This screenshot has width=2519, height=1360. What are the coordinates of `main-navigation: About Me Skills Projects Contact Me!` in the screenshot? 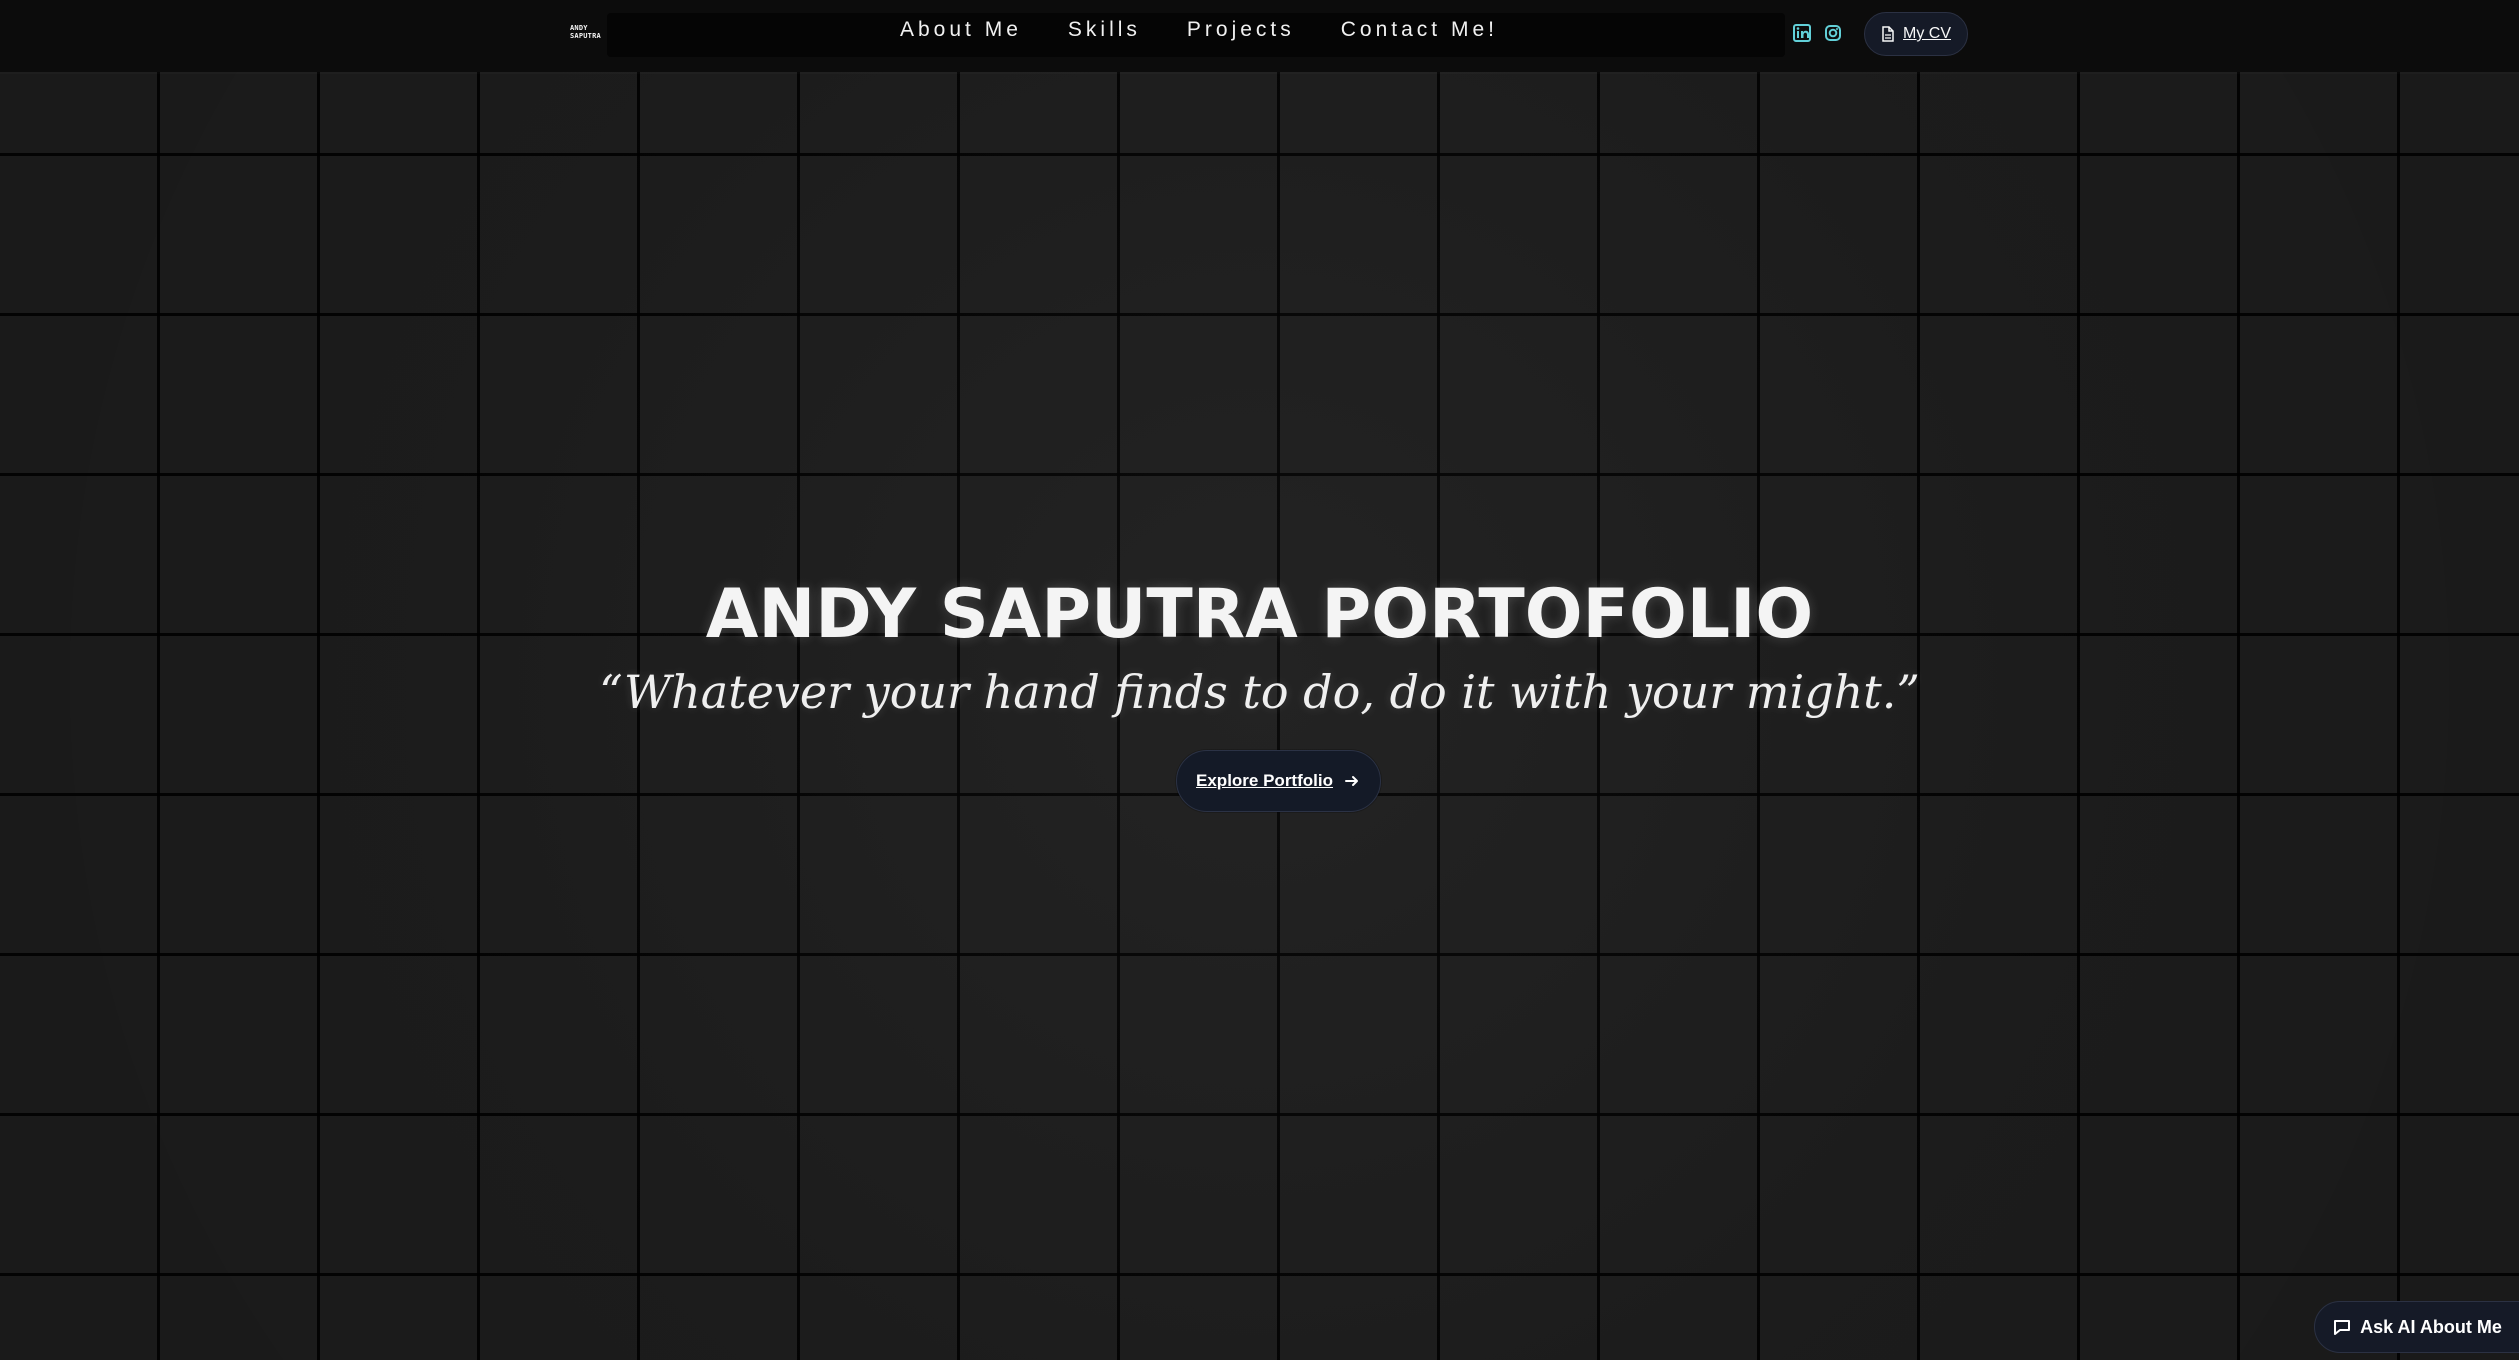 It's located at (1199, 30).